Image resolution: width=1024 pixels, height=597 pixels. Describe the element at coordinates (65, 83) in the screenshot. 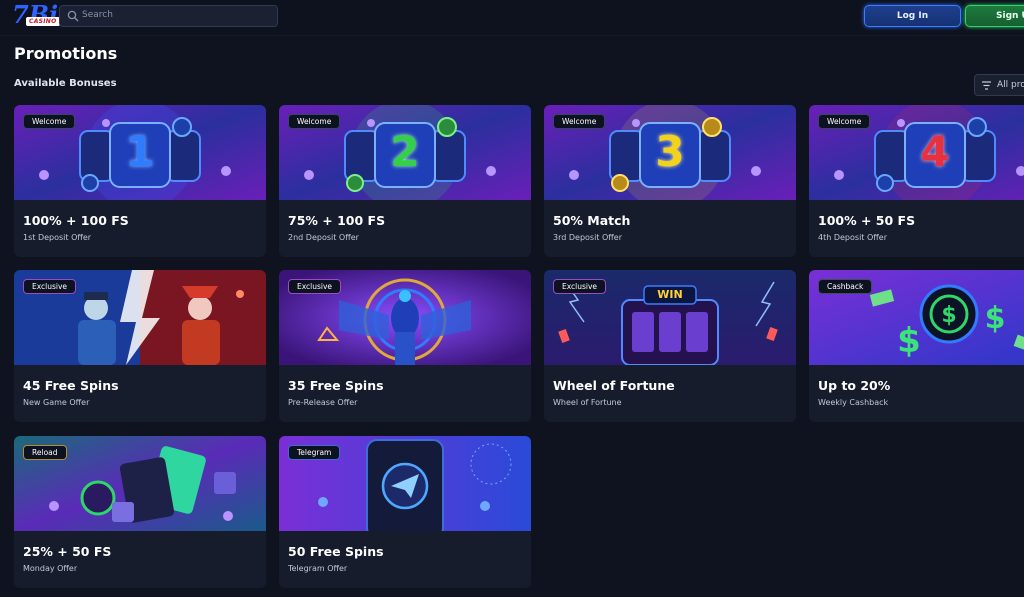

I see `section-title: Available Bonuses` at that location.